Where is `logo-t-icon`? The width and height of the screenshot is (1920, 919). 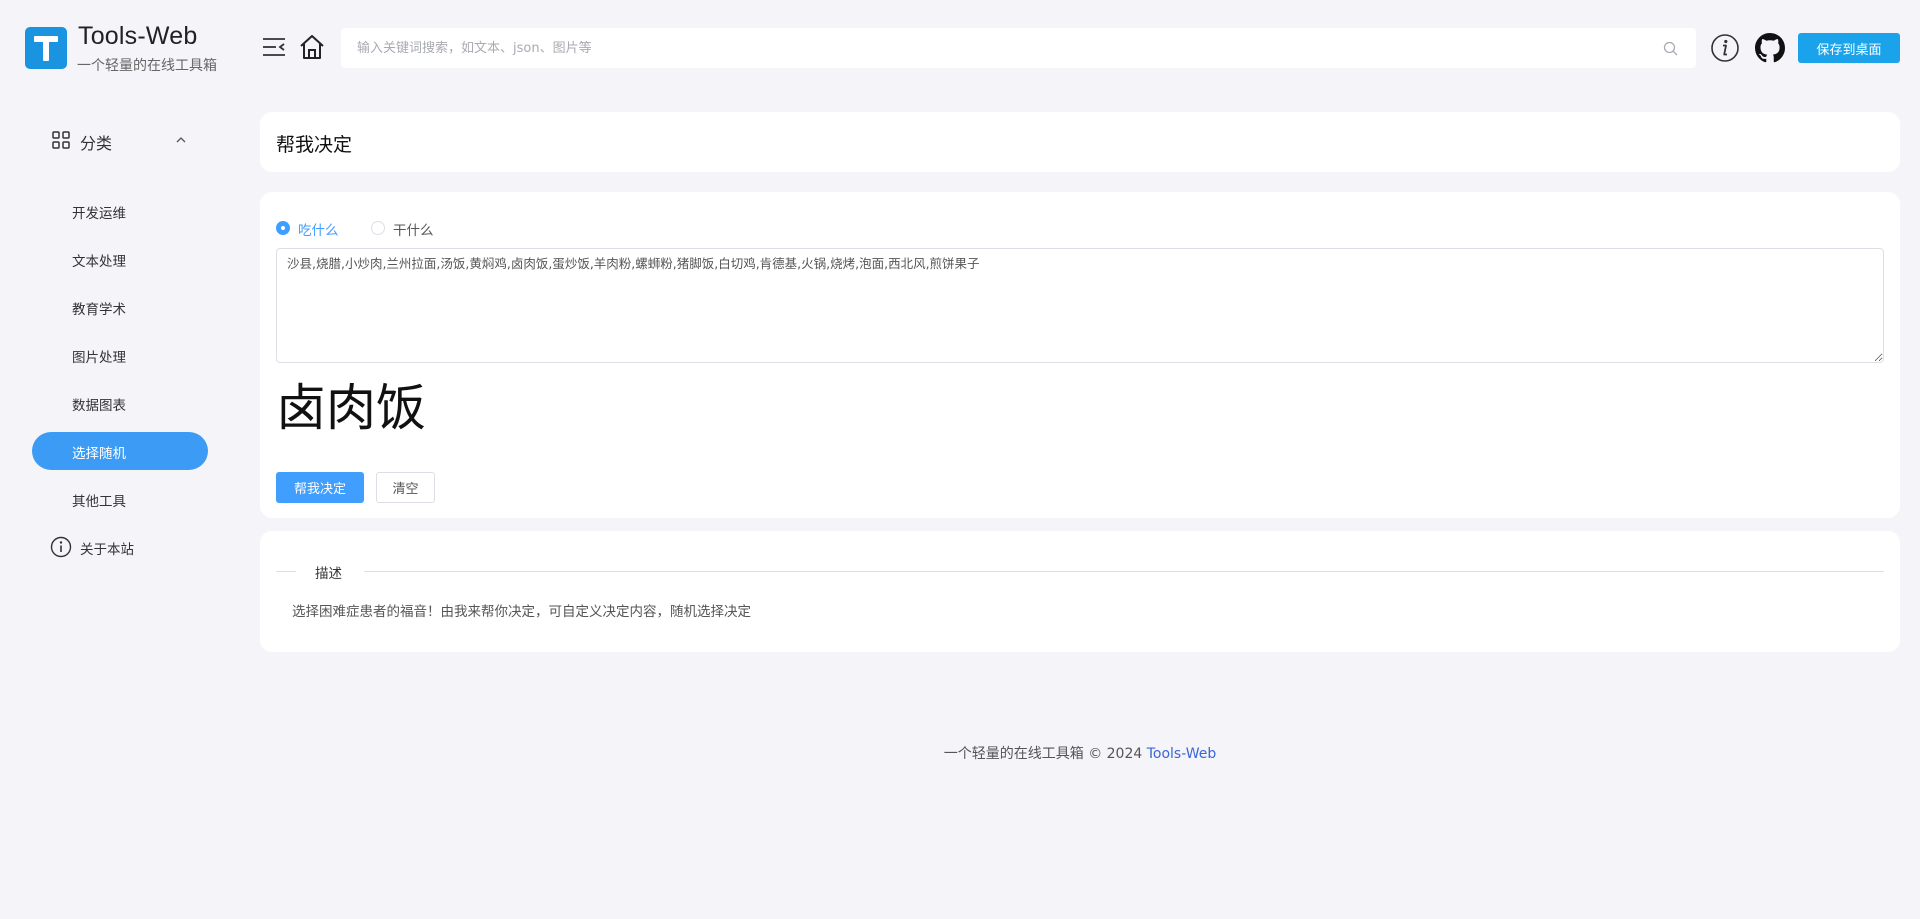
logo-t-icon is located at coordinates (46, 48).